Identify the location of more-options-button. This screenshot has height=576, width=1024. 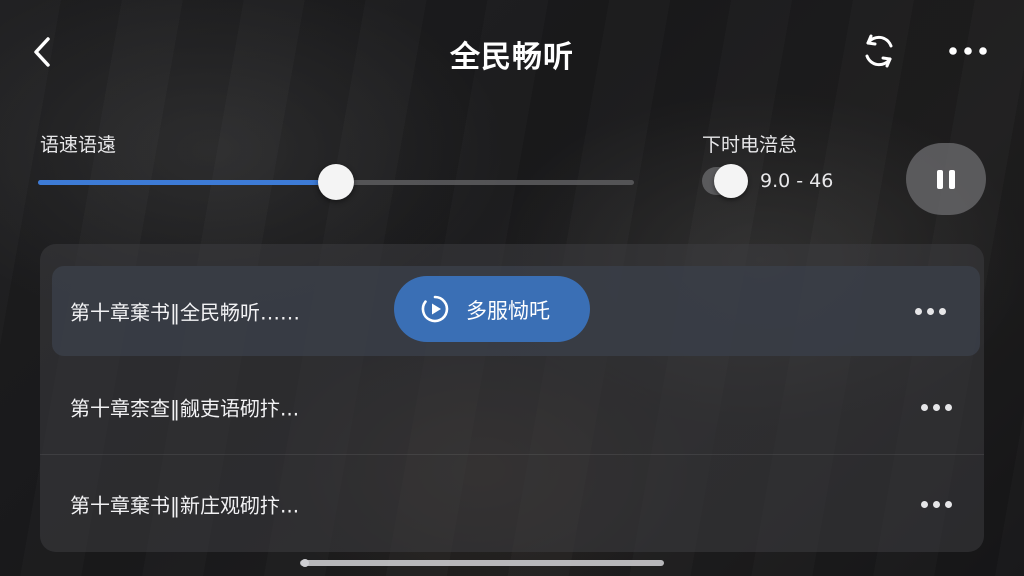
(968, 51).